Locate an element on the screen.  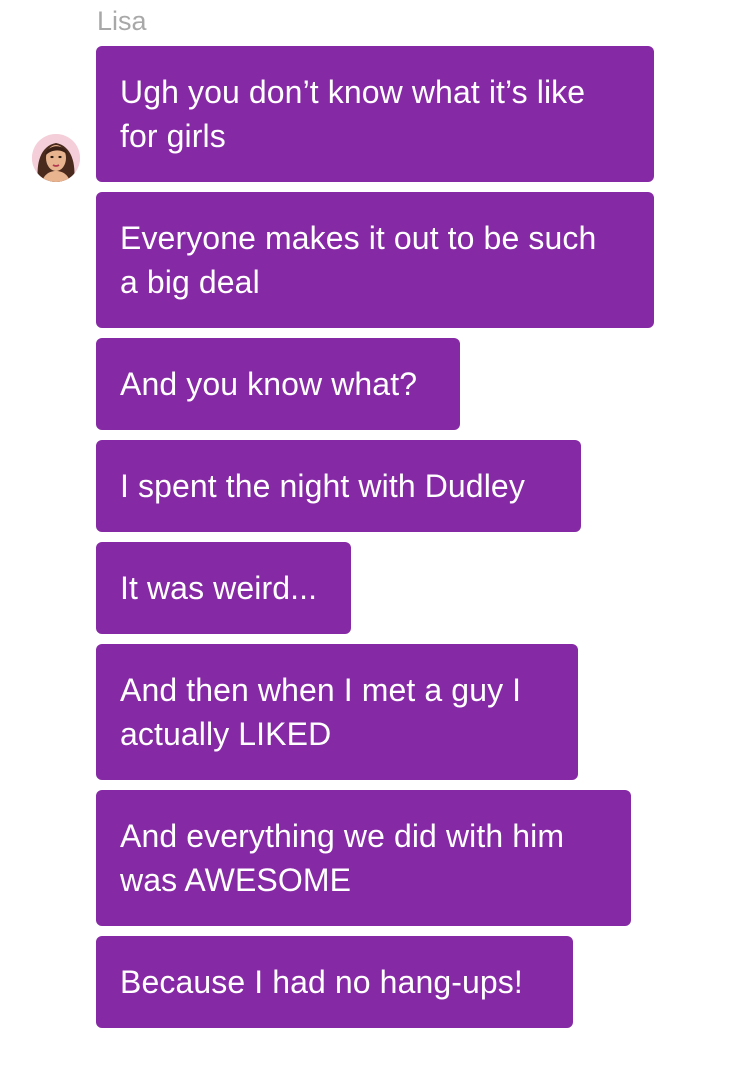
user-avatar-woman-icon is located at coordinates (56, 158).